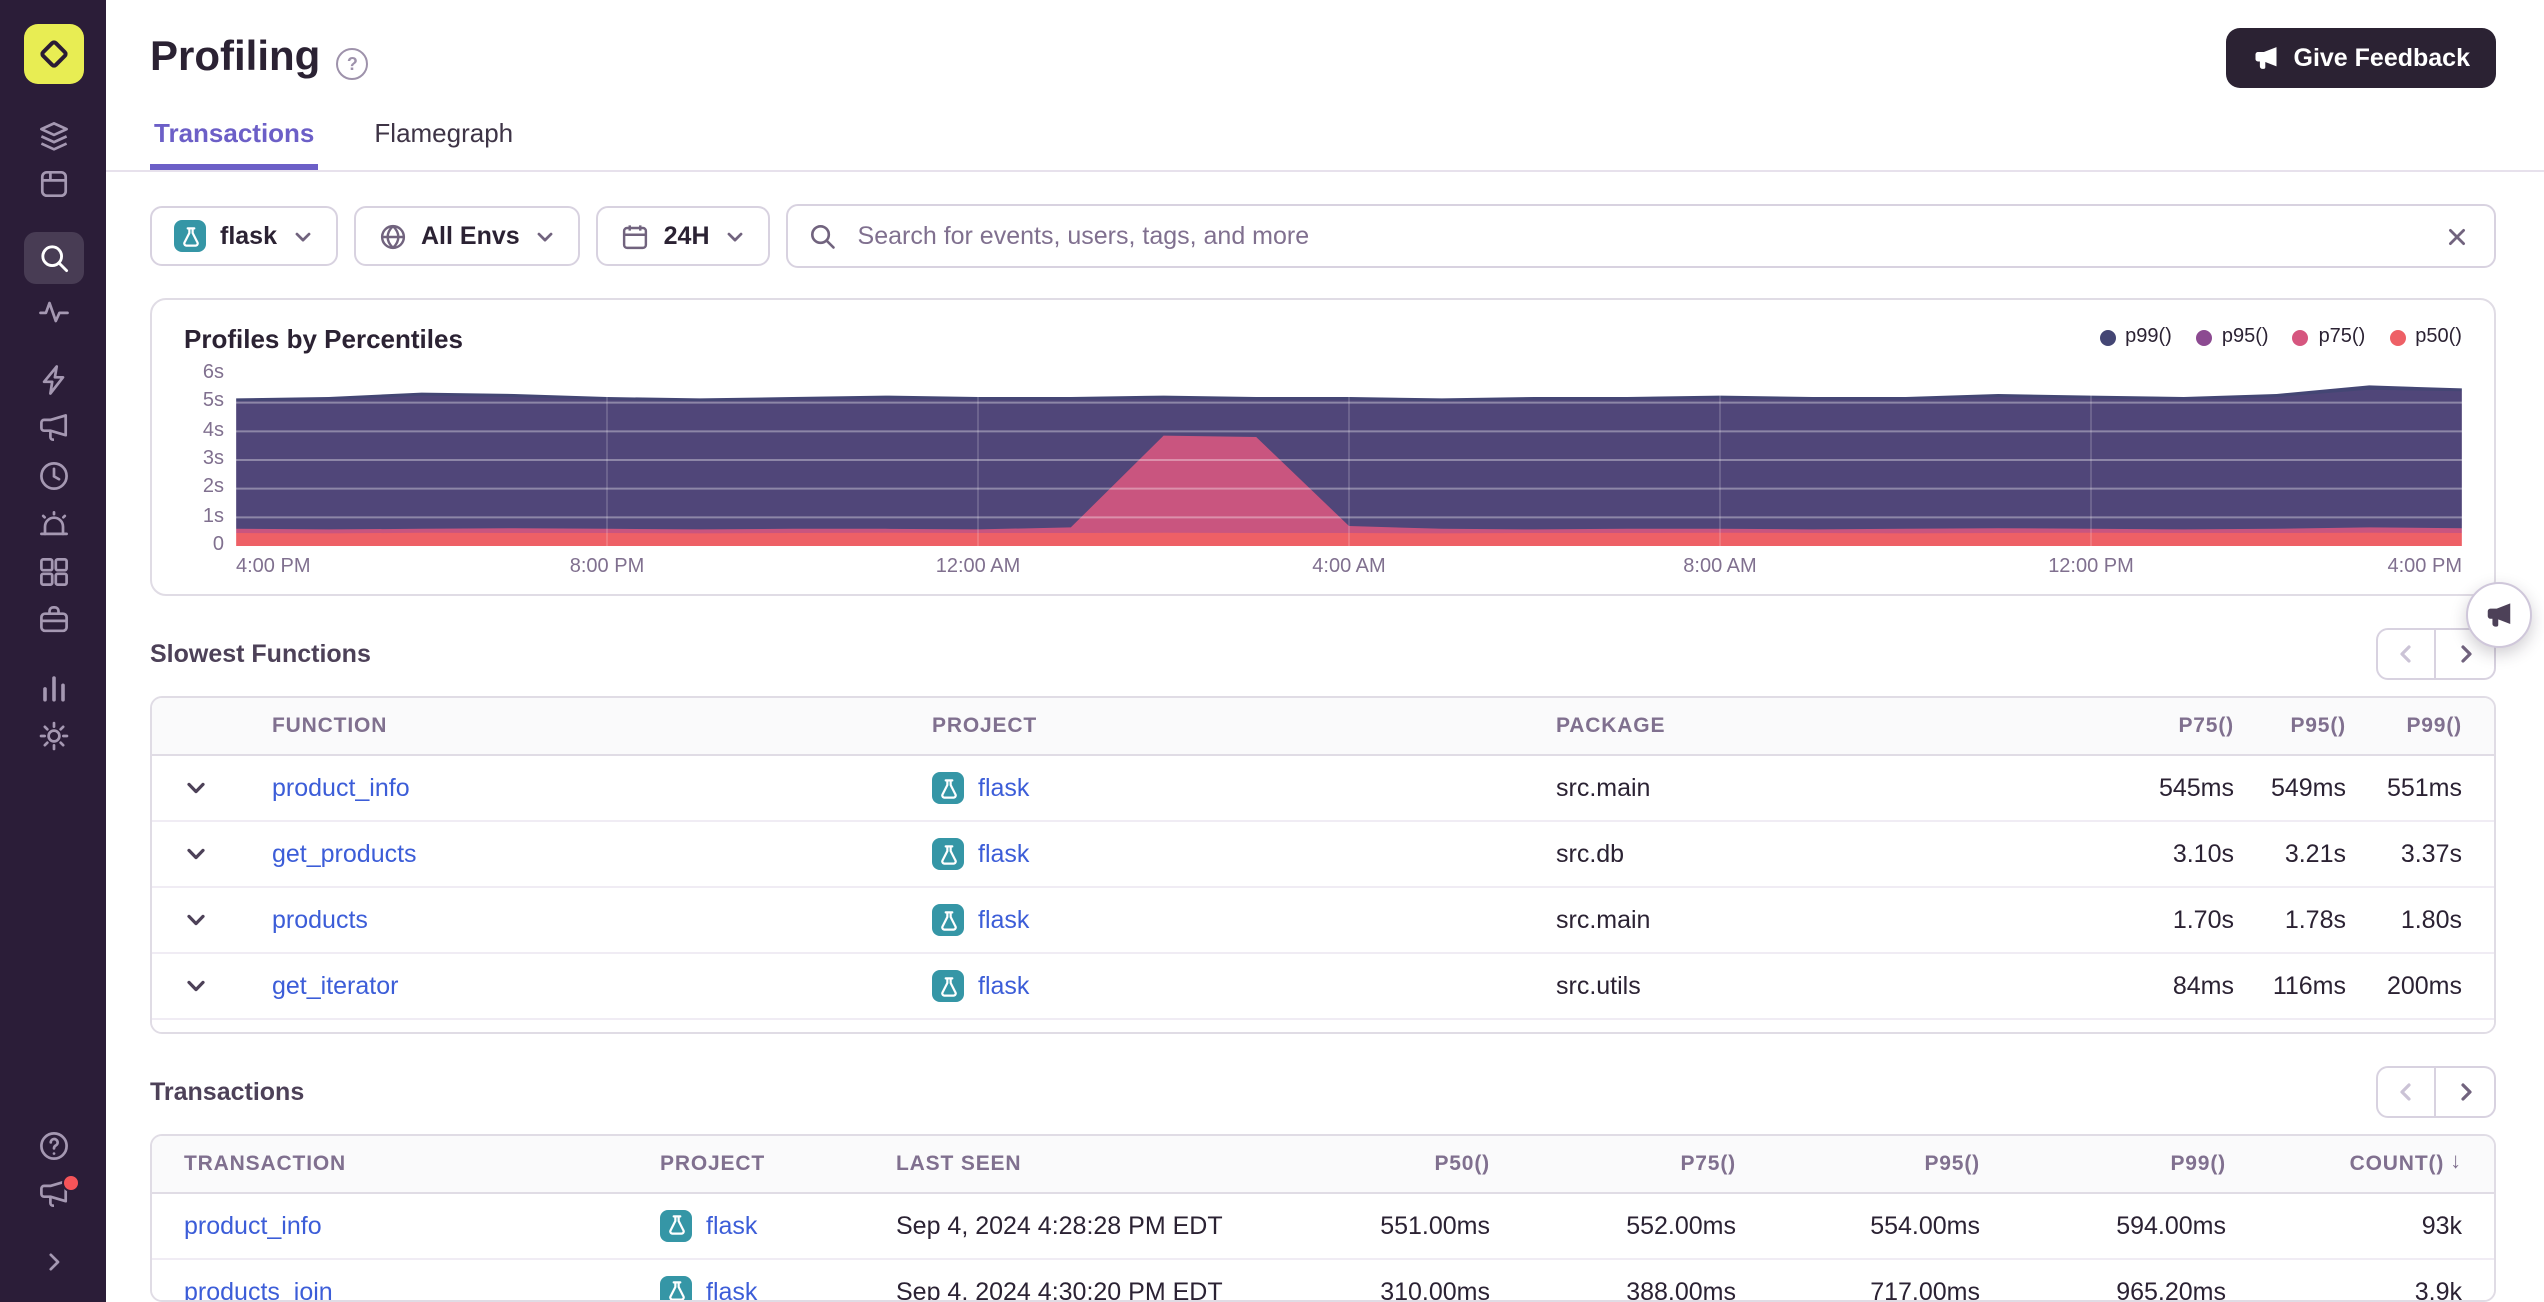 The width and height of the screenshot is (2544, 1302). What do you see at coordinates (1681, 1289) in the screenshot?
I see `p75-value-cell: 388.00ms` at bounding box center [1681, 1289].